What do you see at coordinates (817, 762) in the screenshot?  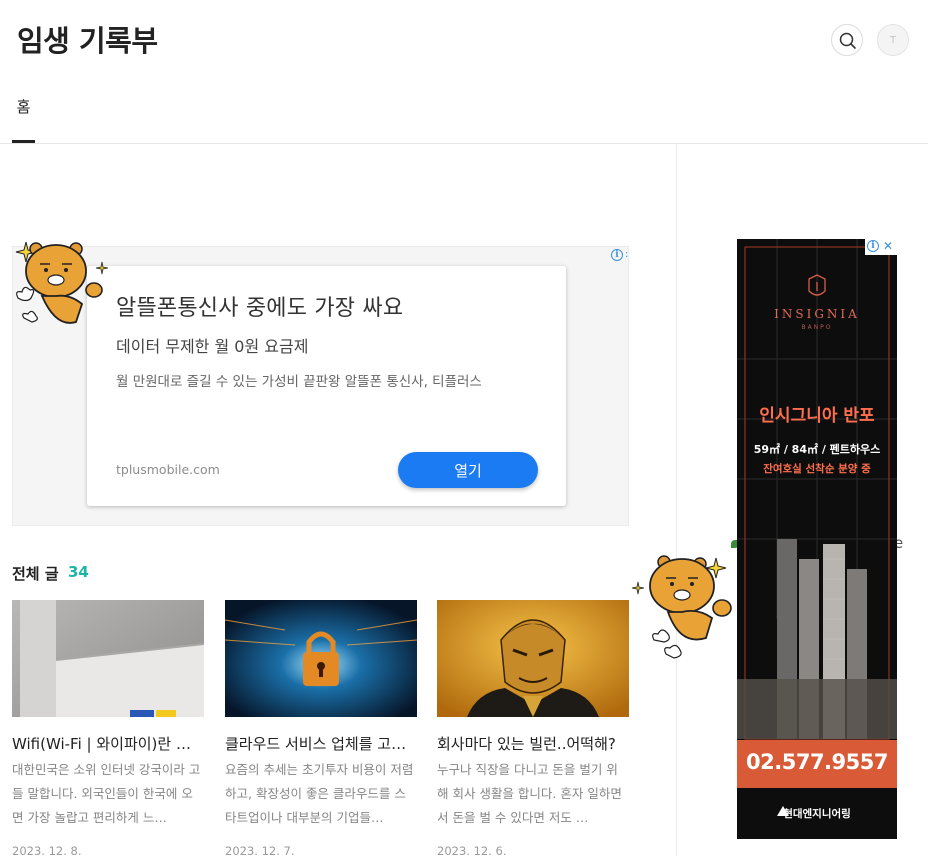 I see `side-ad-phone: 02.577.9557` at bounding box center [817, 762].